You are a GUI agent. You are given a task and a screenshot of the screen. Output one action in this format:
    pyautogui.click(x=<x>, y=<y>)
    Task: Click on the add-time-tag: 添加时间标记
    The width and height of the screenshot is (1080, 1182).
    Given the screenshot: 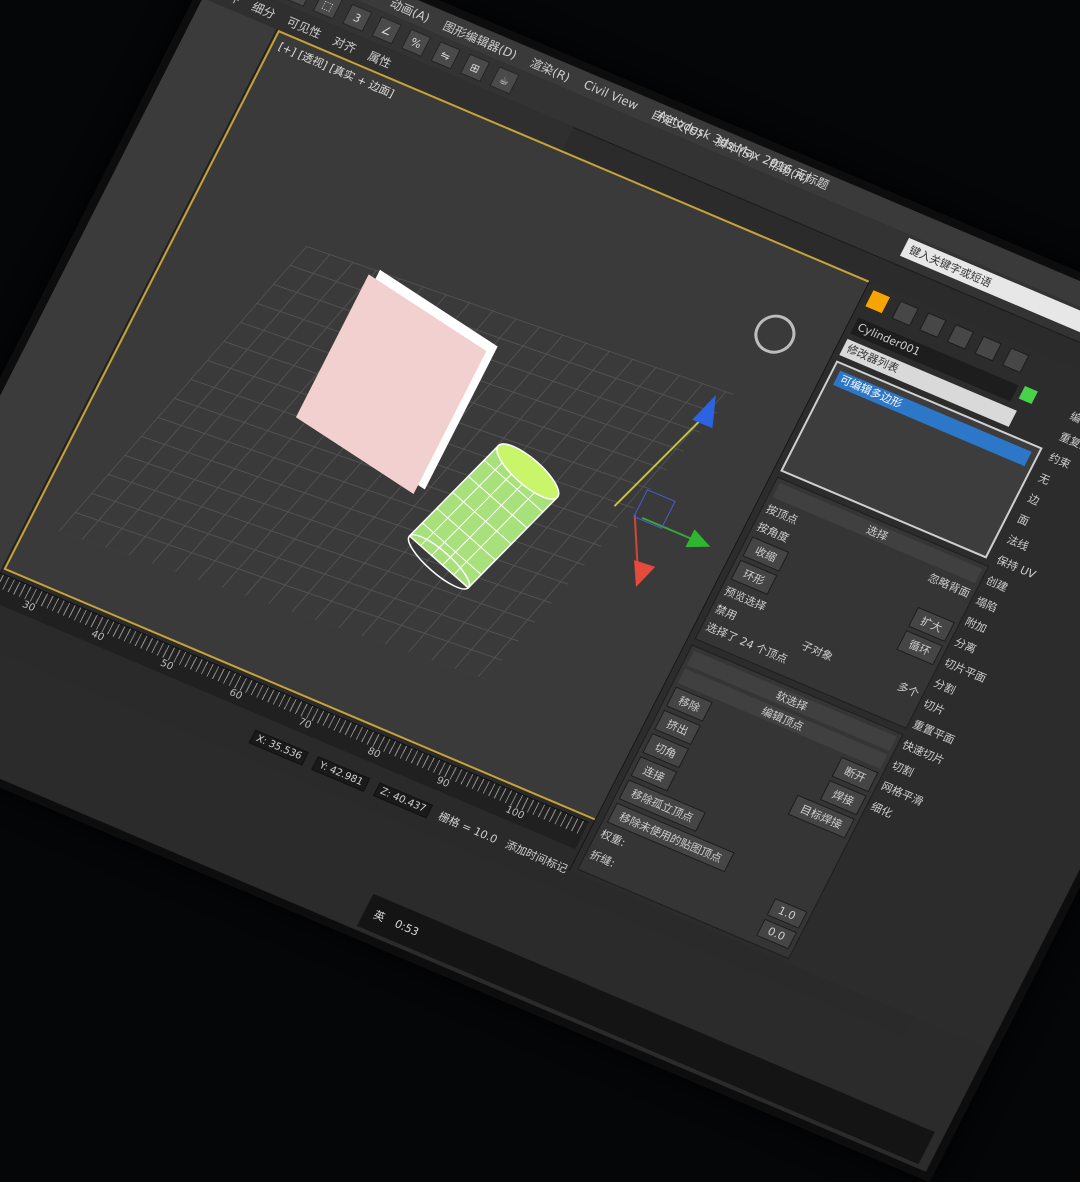 What is the action you would take?
    pyautogui.click(x=536, y=856)
    